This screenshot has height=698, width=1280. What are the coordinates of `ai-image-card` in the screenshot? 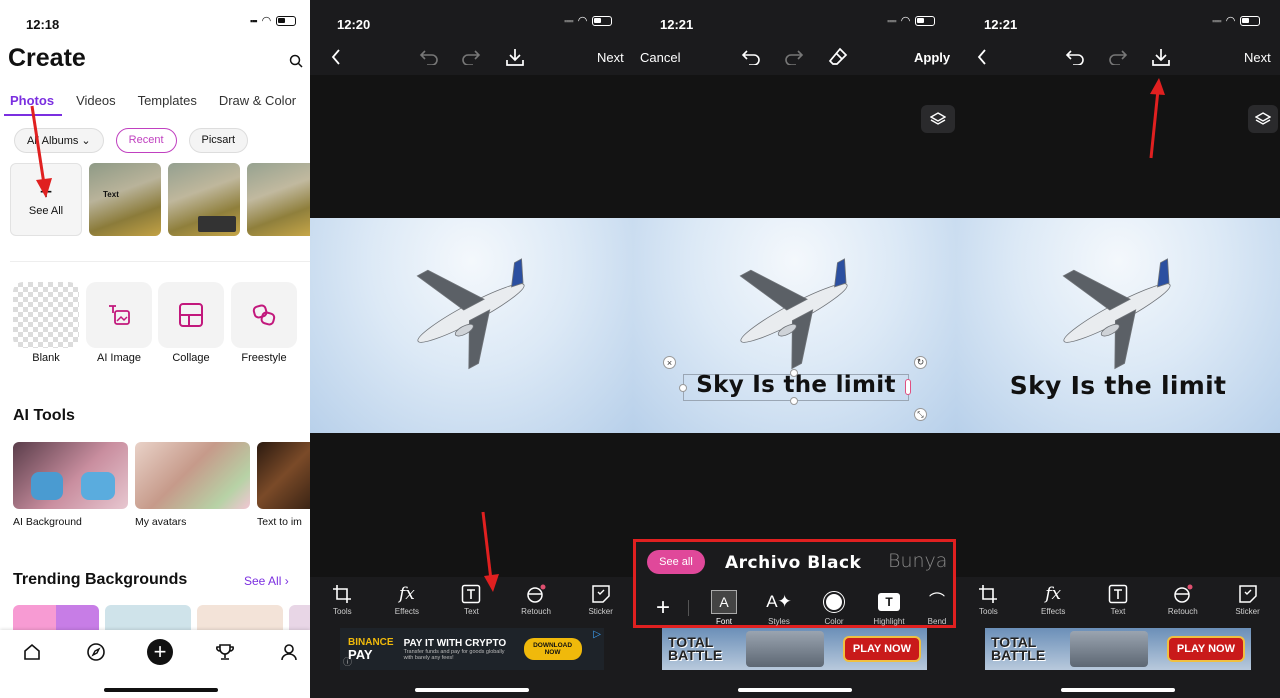 It's located at (119, 315).